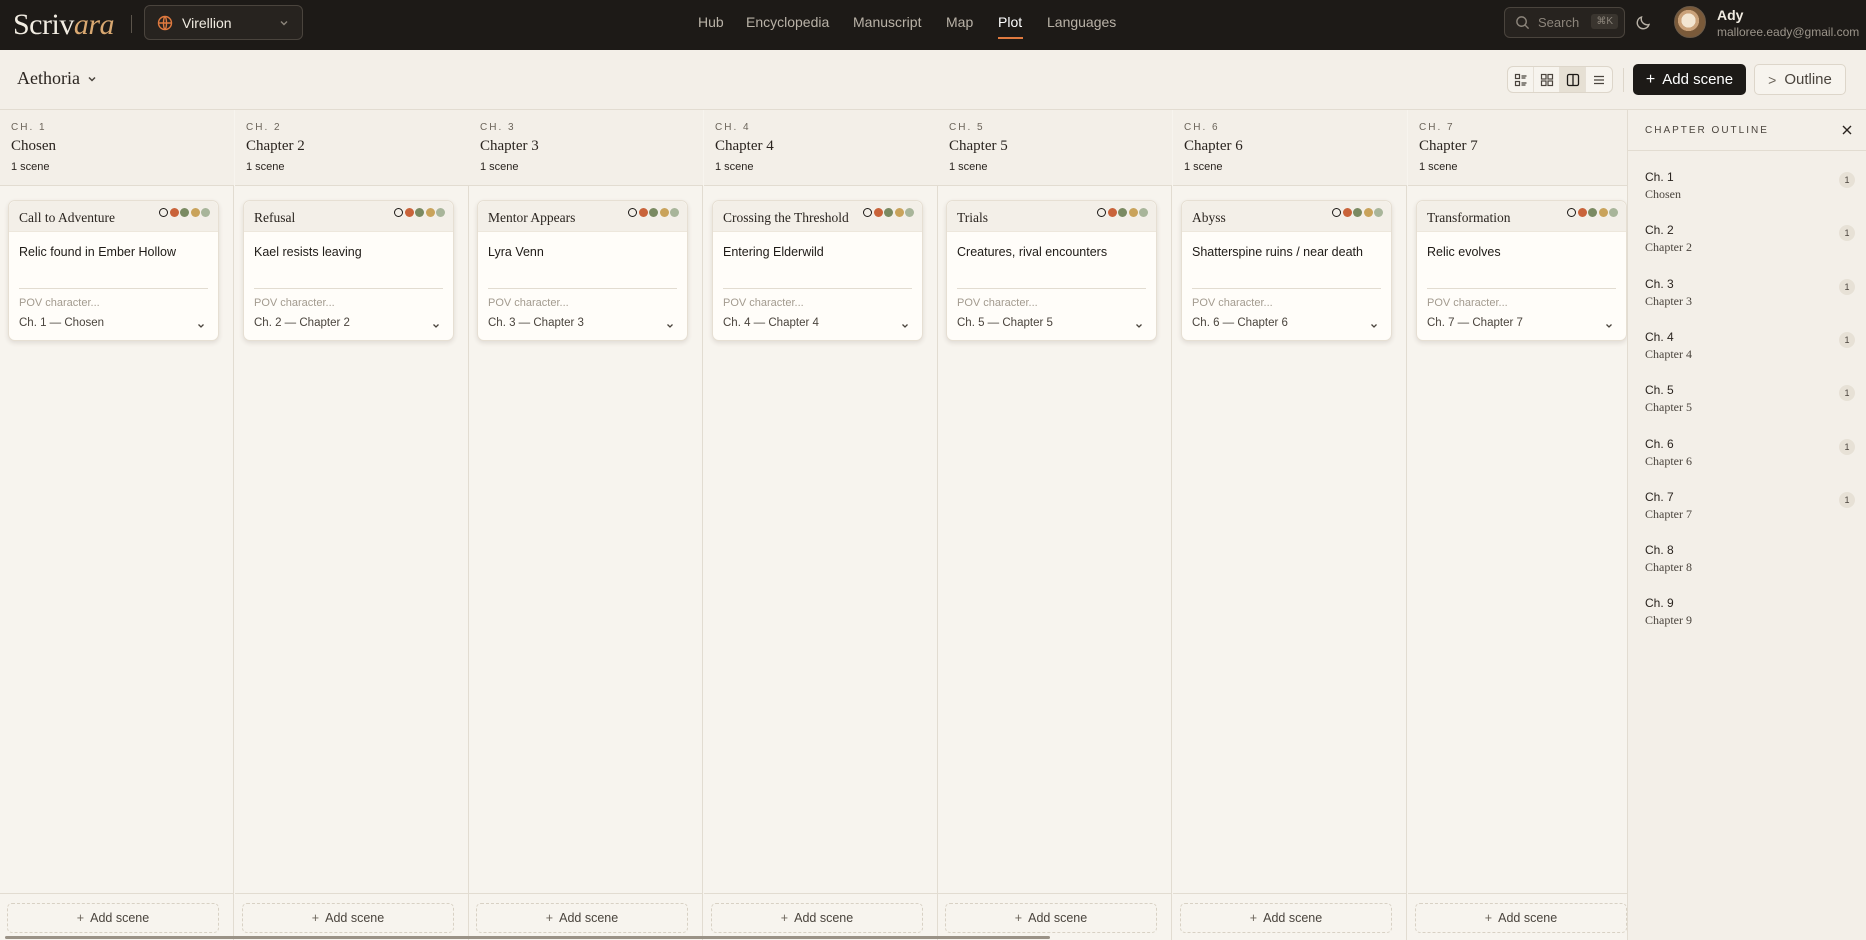 The width and height of the screenshot is (1866, 940). Describe the element at coordinates (531, 218) in the screenshot. I see `scene-title: Mentor Appears` at that location.